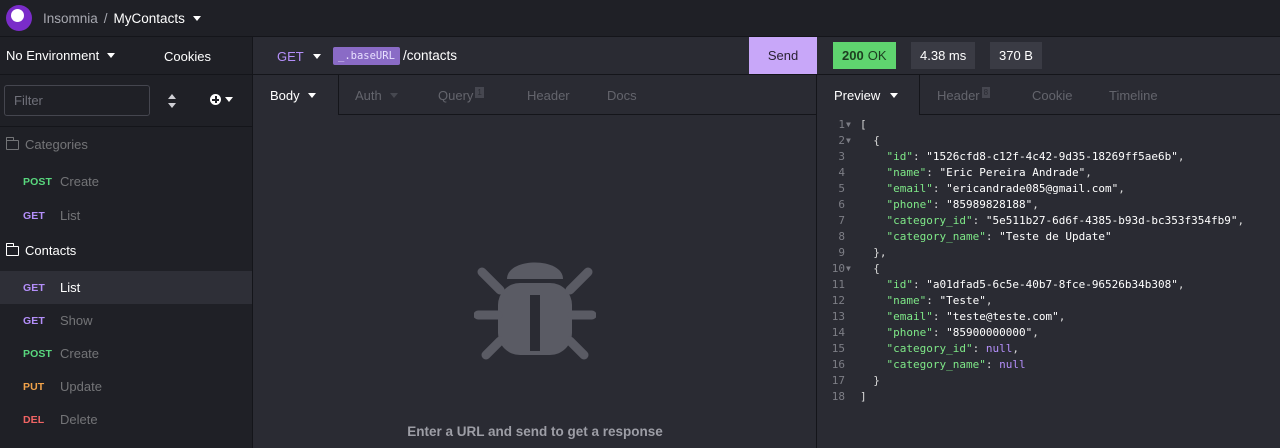 Image resolution: width=1280 pixels, height=448 pixels. I want to click on request-label: Delete, so click(79, 419).